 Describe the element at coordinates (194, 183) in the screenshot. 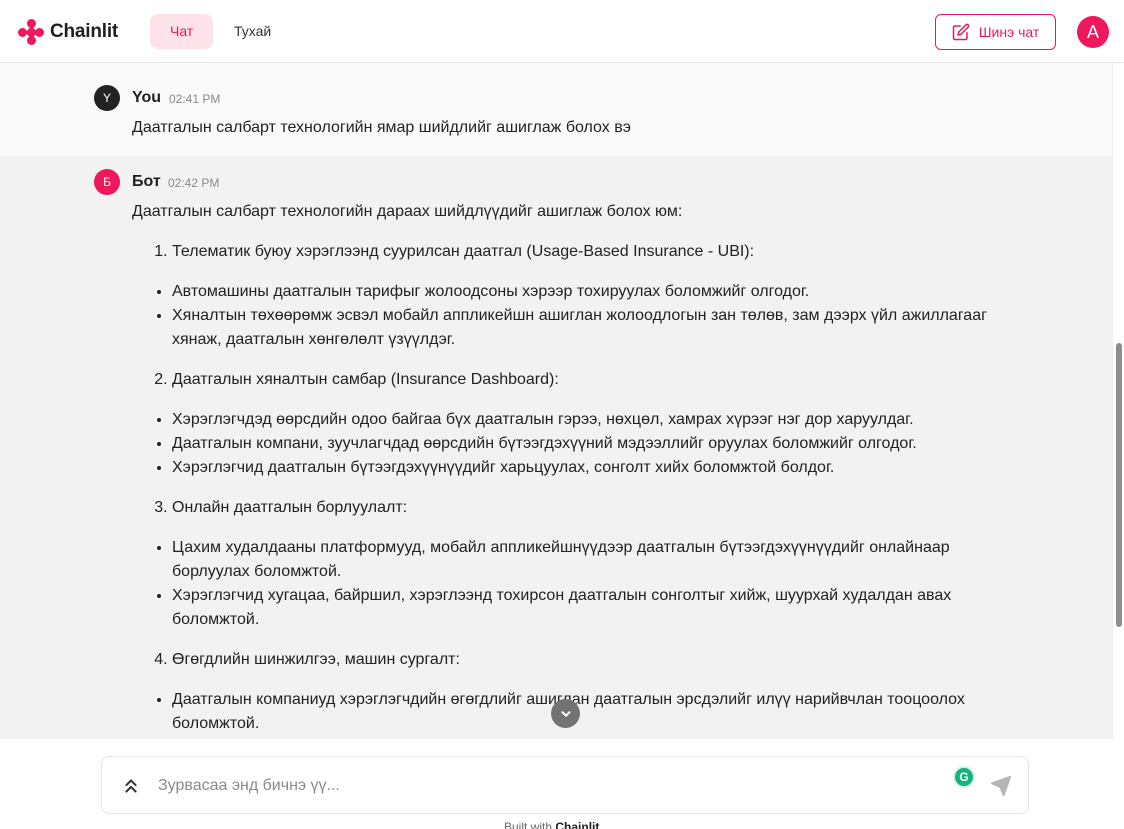

I see `message-timestamp: 02:42 PM` at that location.